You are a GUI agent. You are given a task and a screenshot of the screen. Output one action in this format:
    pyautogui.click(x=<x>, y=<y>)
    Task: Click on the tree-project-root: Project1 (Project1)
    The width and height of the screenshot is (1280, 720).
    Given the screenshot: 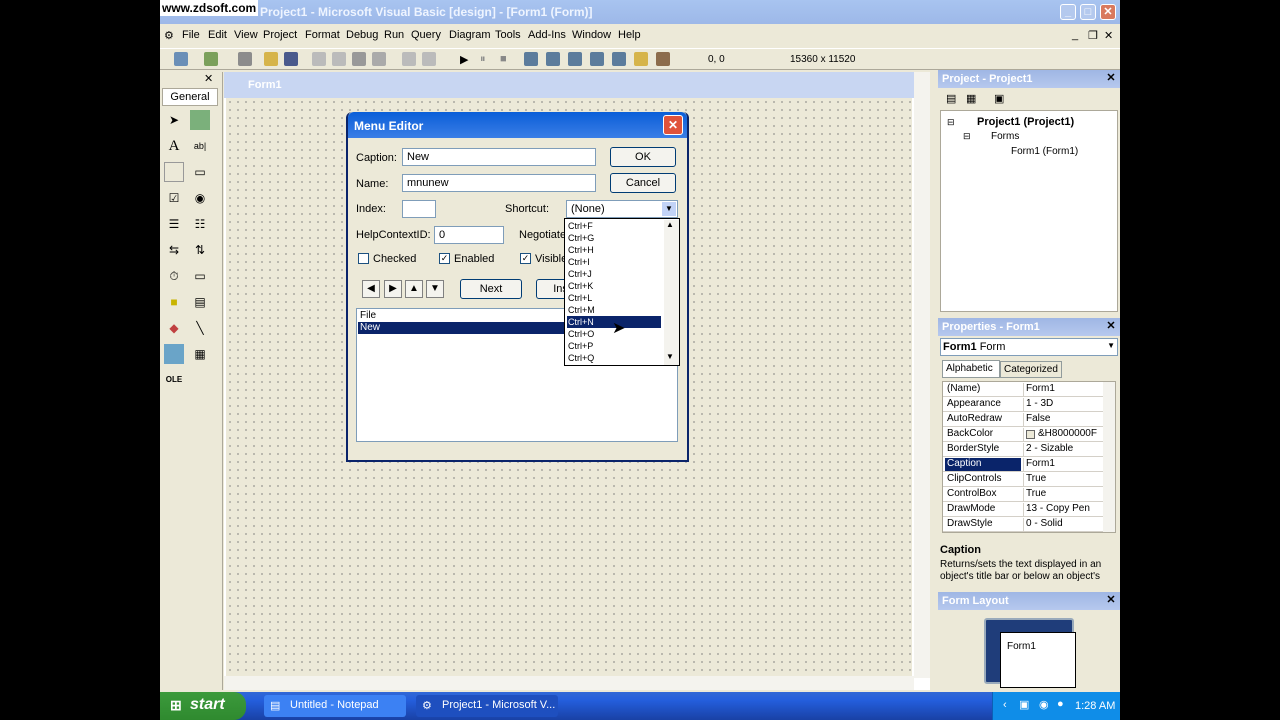 What is the action you would take?
    pyautogui.click(x=1025, y=122)
    